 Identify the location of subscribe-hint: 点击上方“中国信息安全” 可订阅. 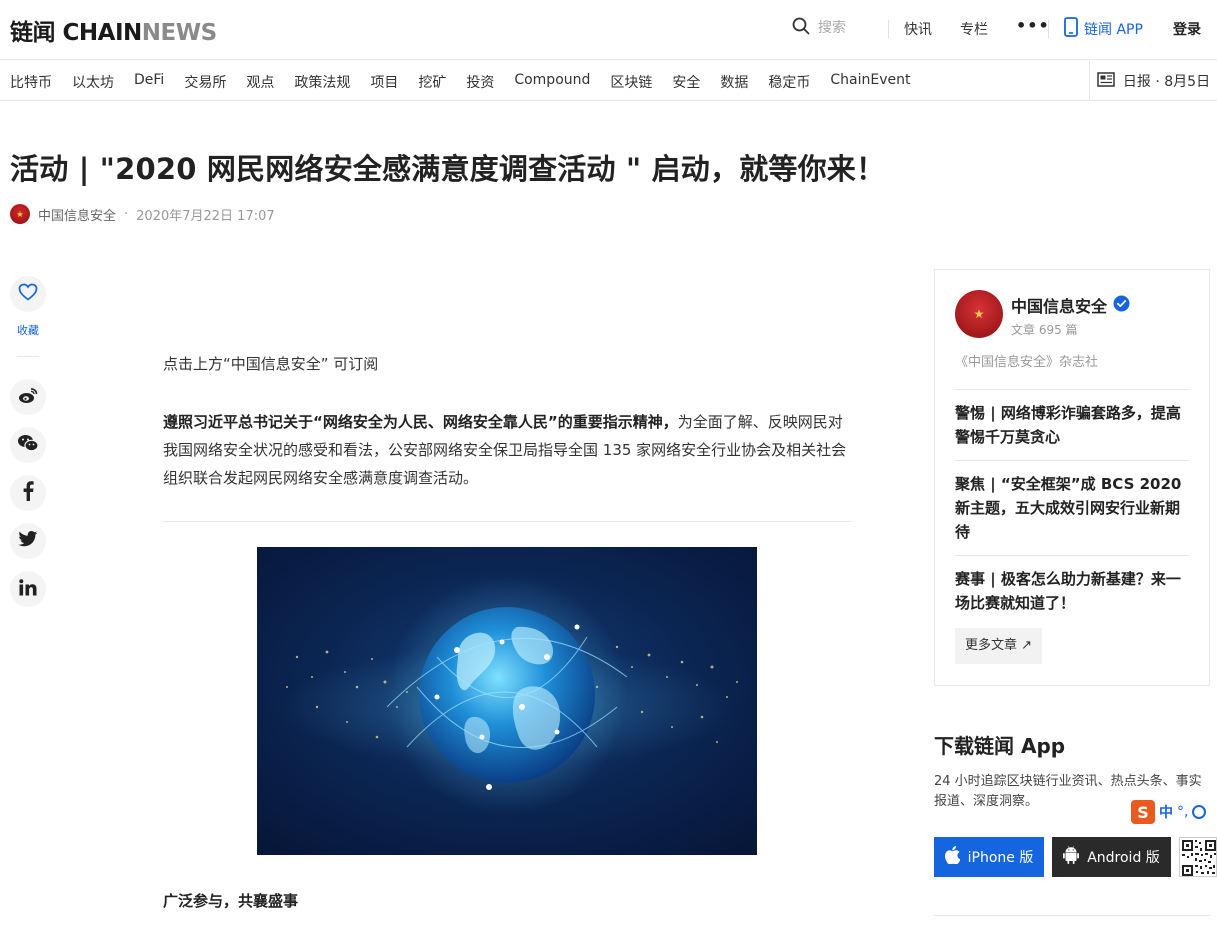
(271, 364).